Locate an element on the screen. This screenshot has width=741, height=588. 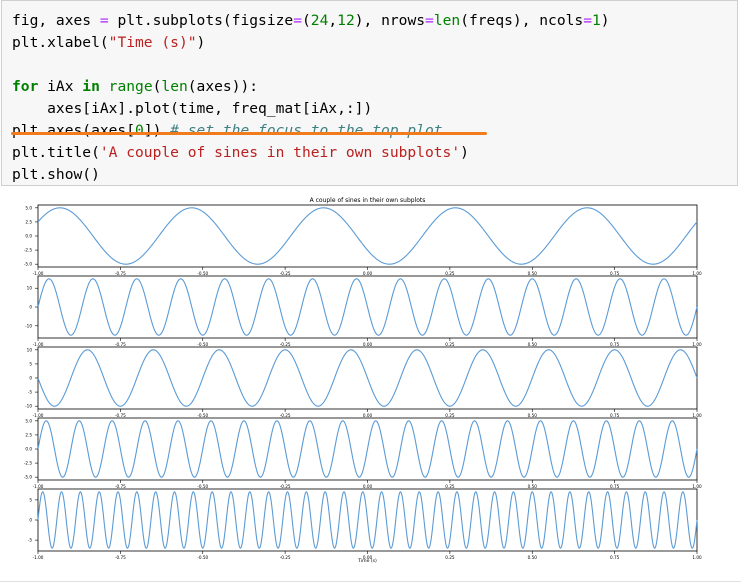
y-tick-label: 2.5 is located at coordinates (28, 221).